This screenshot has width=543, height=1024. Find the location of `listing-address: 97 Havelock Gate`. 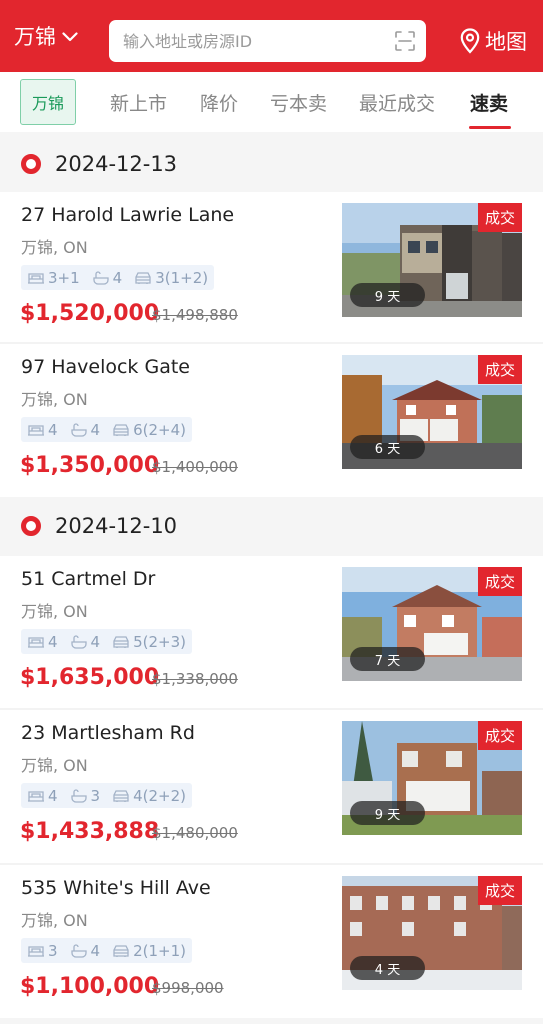

listing-address: 97 Havelock Gate is located at coordinates (105, 367).